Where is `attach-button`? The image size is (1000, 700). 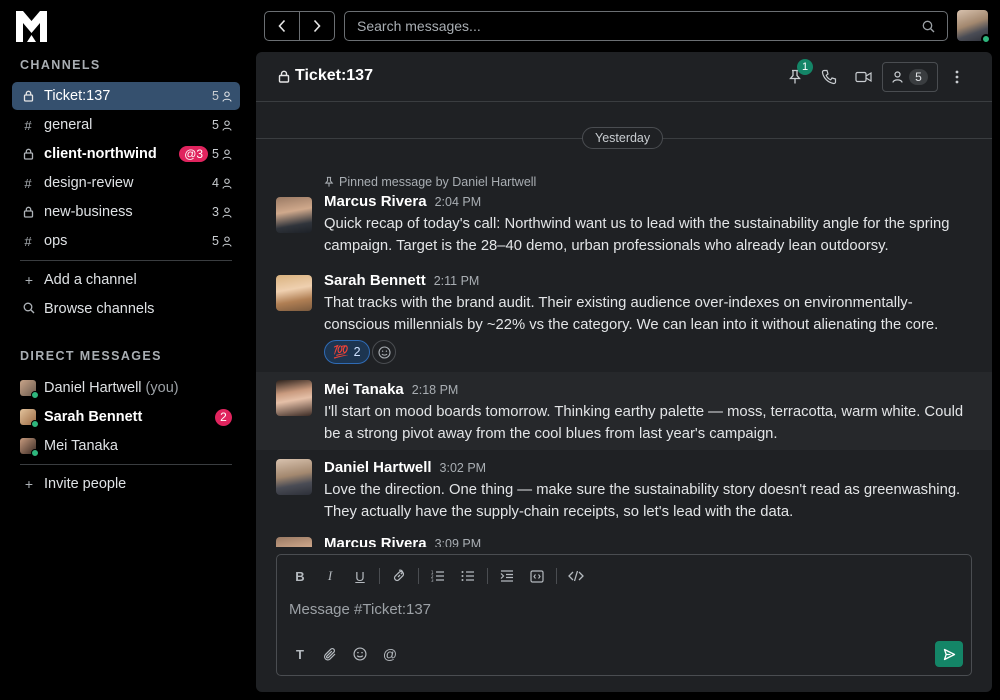 attach-button is located at coordinates (330, 654).